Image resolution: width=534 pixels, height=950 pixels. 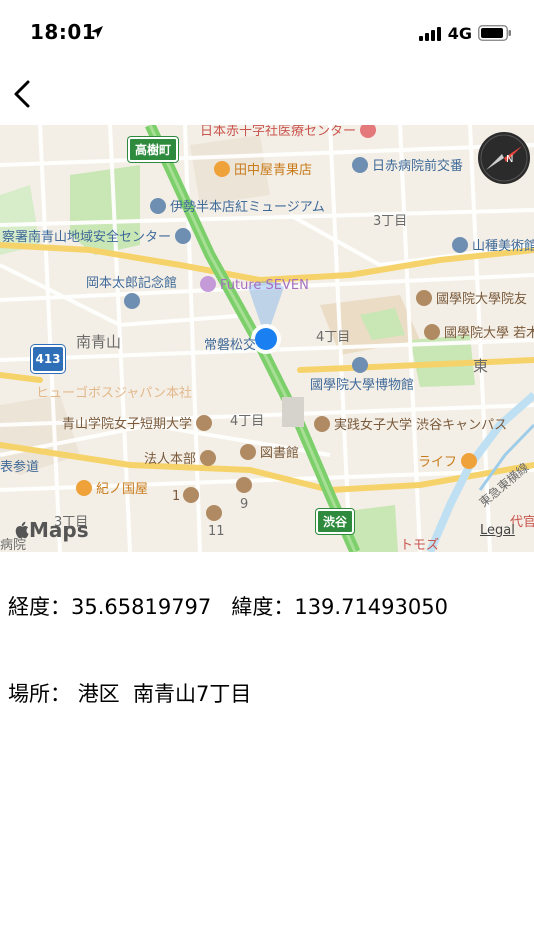 What do you see at coordinates (362, 386) in the screenshot?
I see `kokugakuin-museum-label: 國學院大學博物館` at bounding box center [362, 386].